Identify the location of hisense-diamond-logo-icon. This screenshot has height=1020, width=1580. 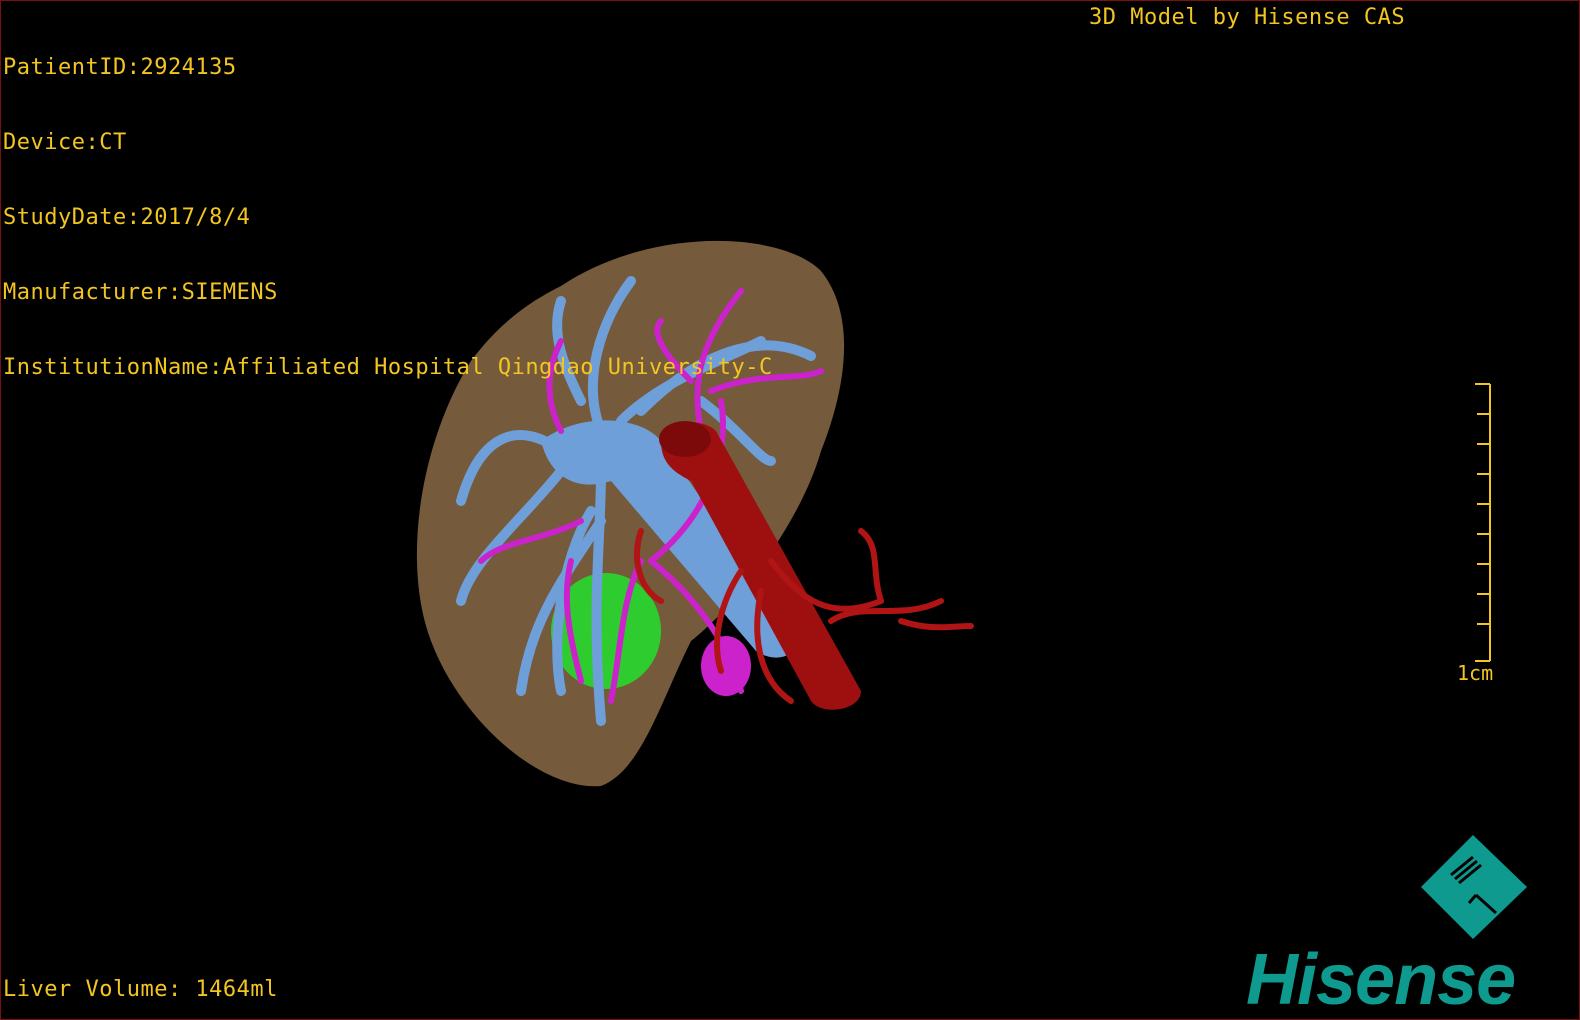
(1474, 887).